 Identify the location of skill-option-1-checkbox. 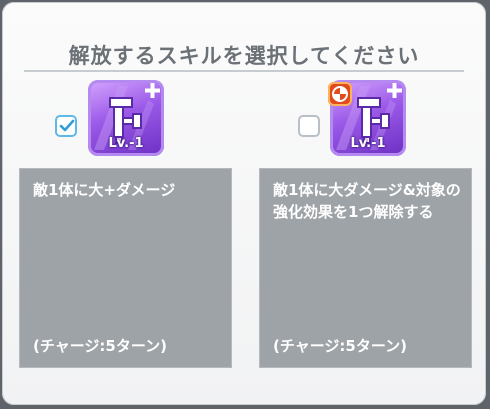
(66, 126).